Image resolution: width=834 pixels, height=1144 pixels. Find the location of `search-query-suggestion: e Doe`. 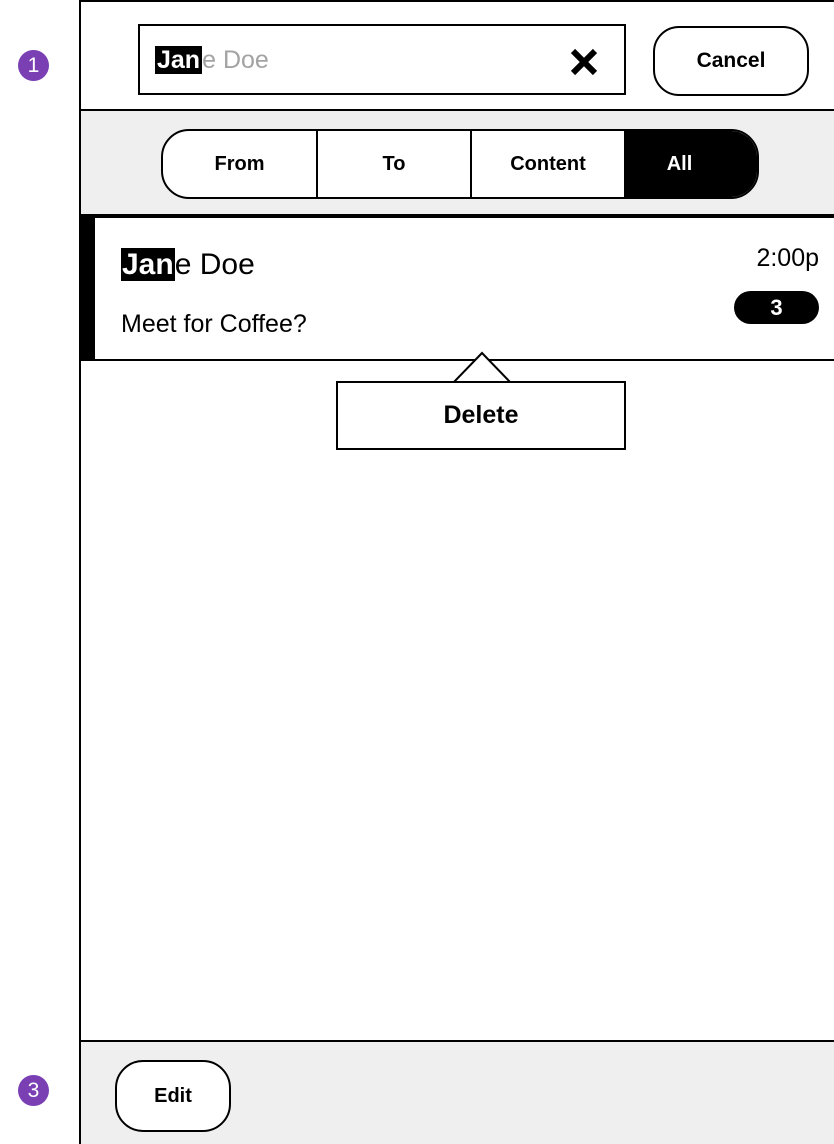

search-query-suggestion: e Doe is located at coordinates (235, 60).